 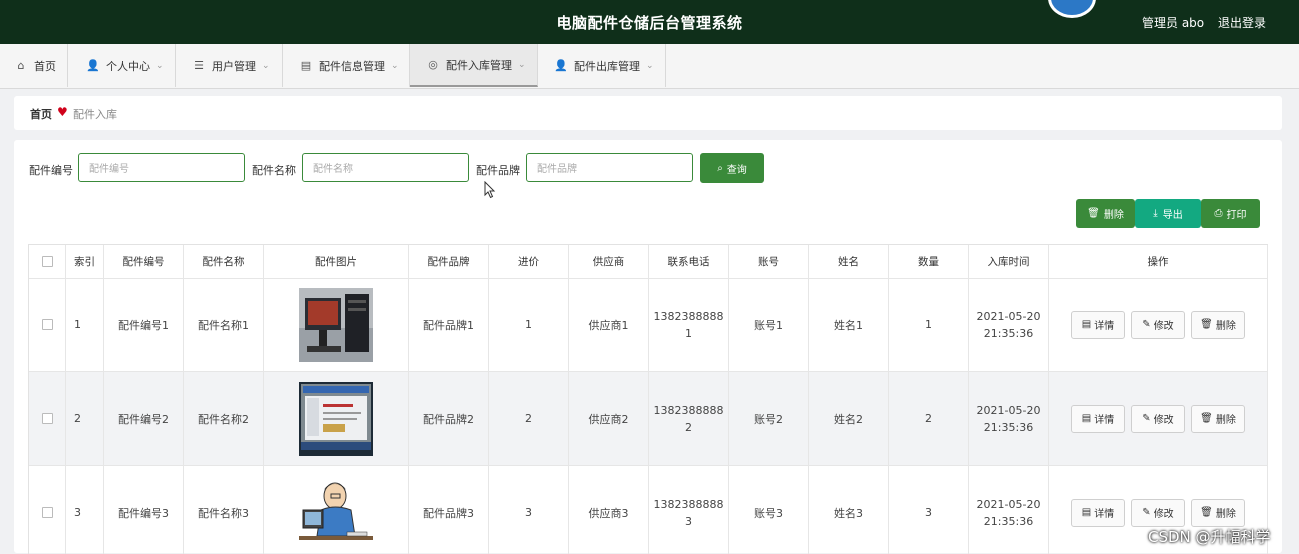 I want to click on cell-code: 配件编号3, so click(x=144, y=510).